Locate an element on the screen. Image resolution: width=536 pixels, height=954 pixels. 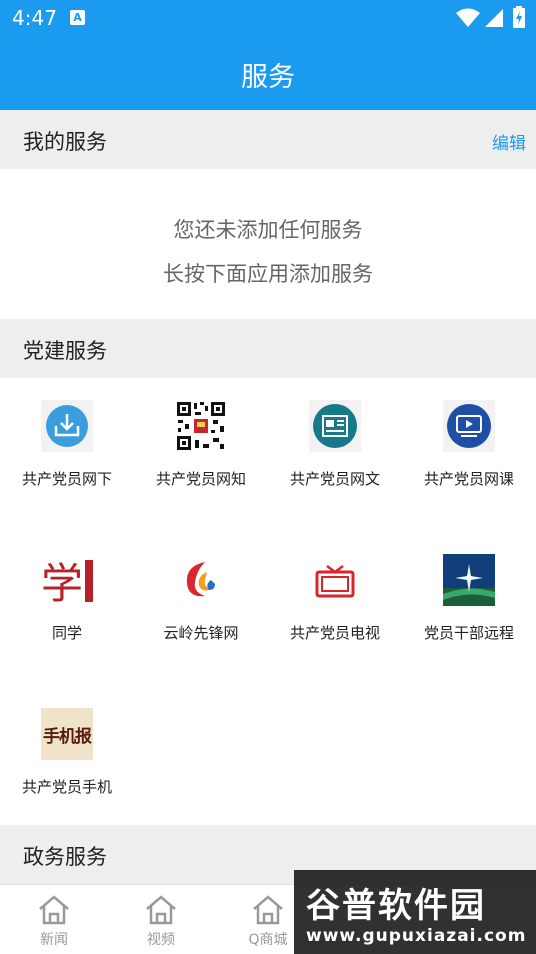
edit-button: 编辑 is located at coordinates (509, 141).